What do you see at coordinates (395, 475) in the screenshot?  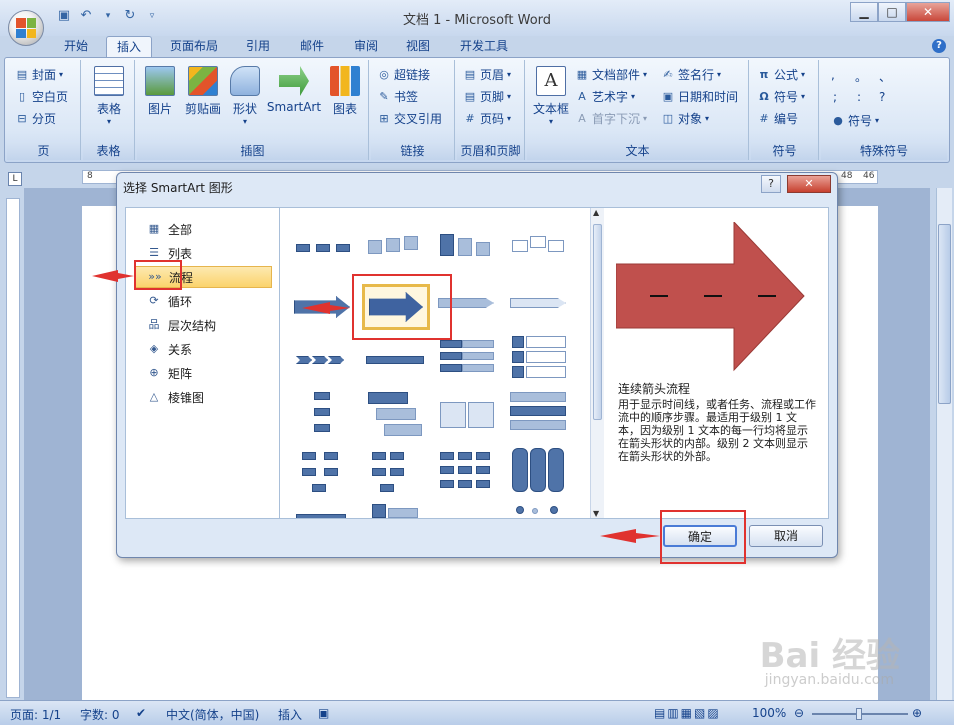 I see `layout-detailed-process` at bounding box center [395, 475].